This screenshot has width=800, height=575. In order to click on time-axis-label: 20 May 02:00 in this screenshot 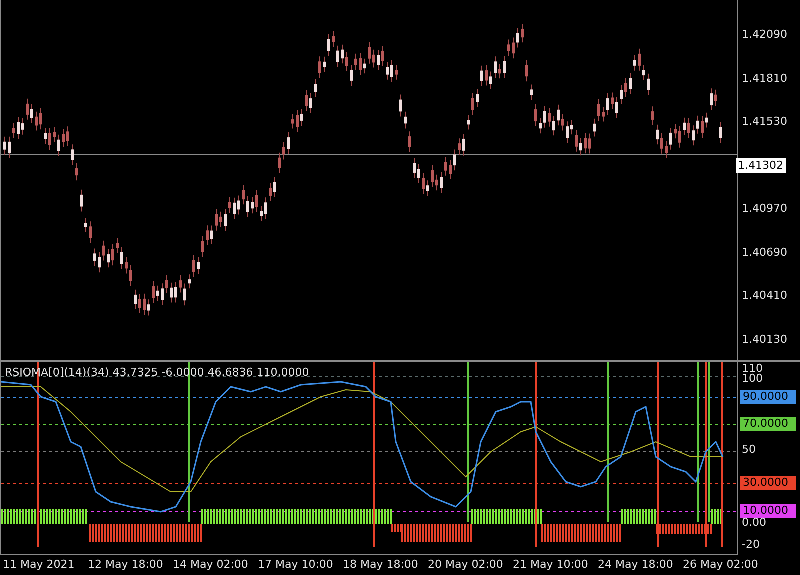, I will do `click(465, 564)`.